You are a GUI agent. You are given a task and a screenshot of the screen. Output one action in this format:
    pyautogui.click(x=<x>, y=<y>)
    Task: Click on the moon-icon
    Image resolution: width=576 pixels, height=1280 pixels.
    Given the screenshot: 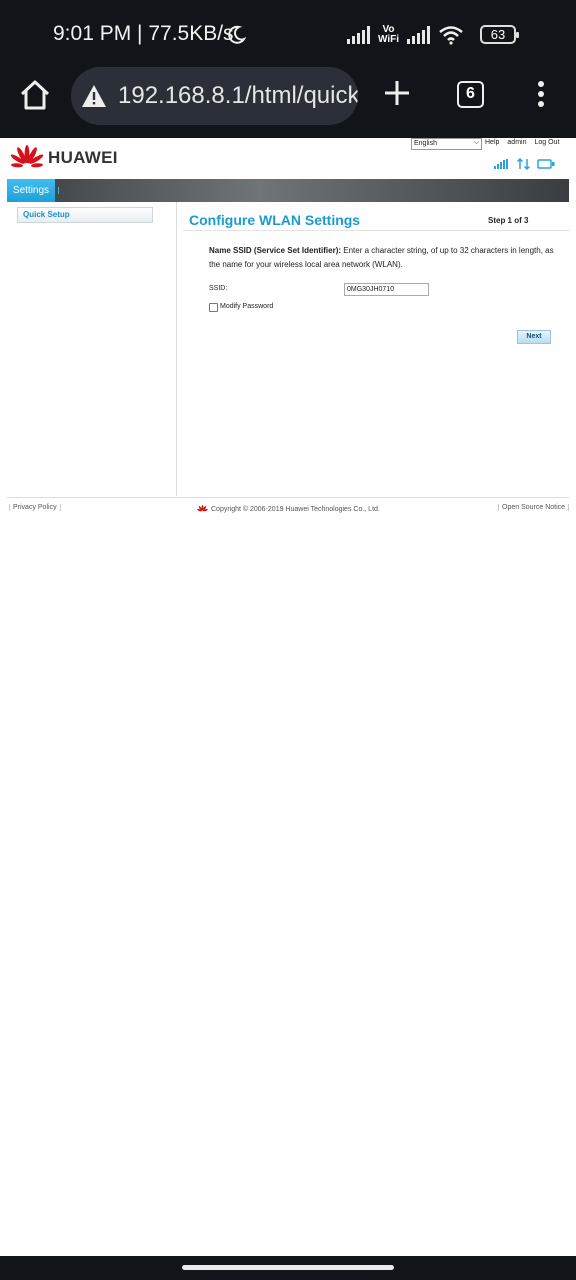 What is the action you would take?
    pyautogui.click(x=237, y=34)
    